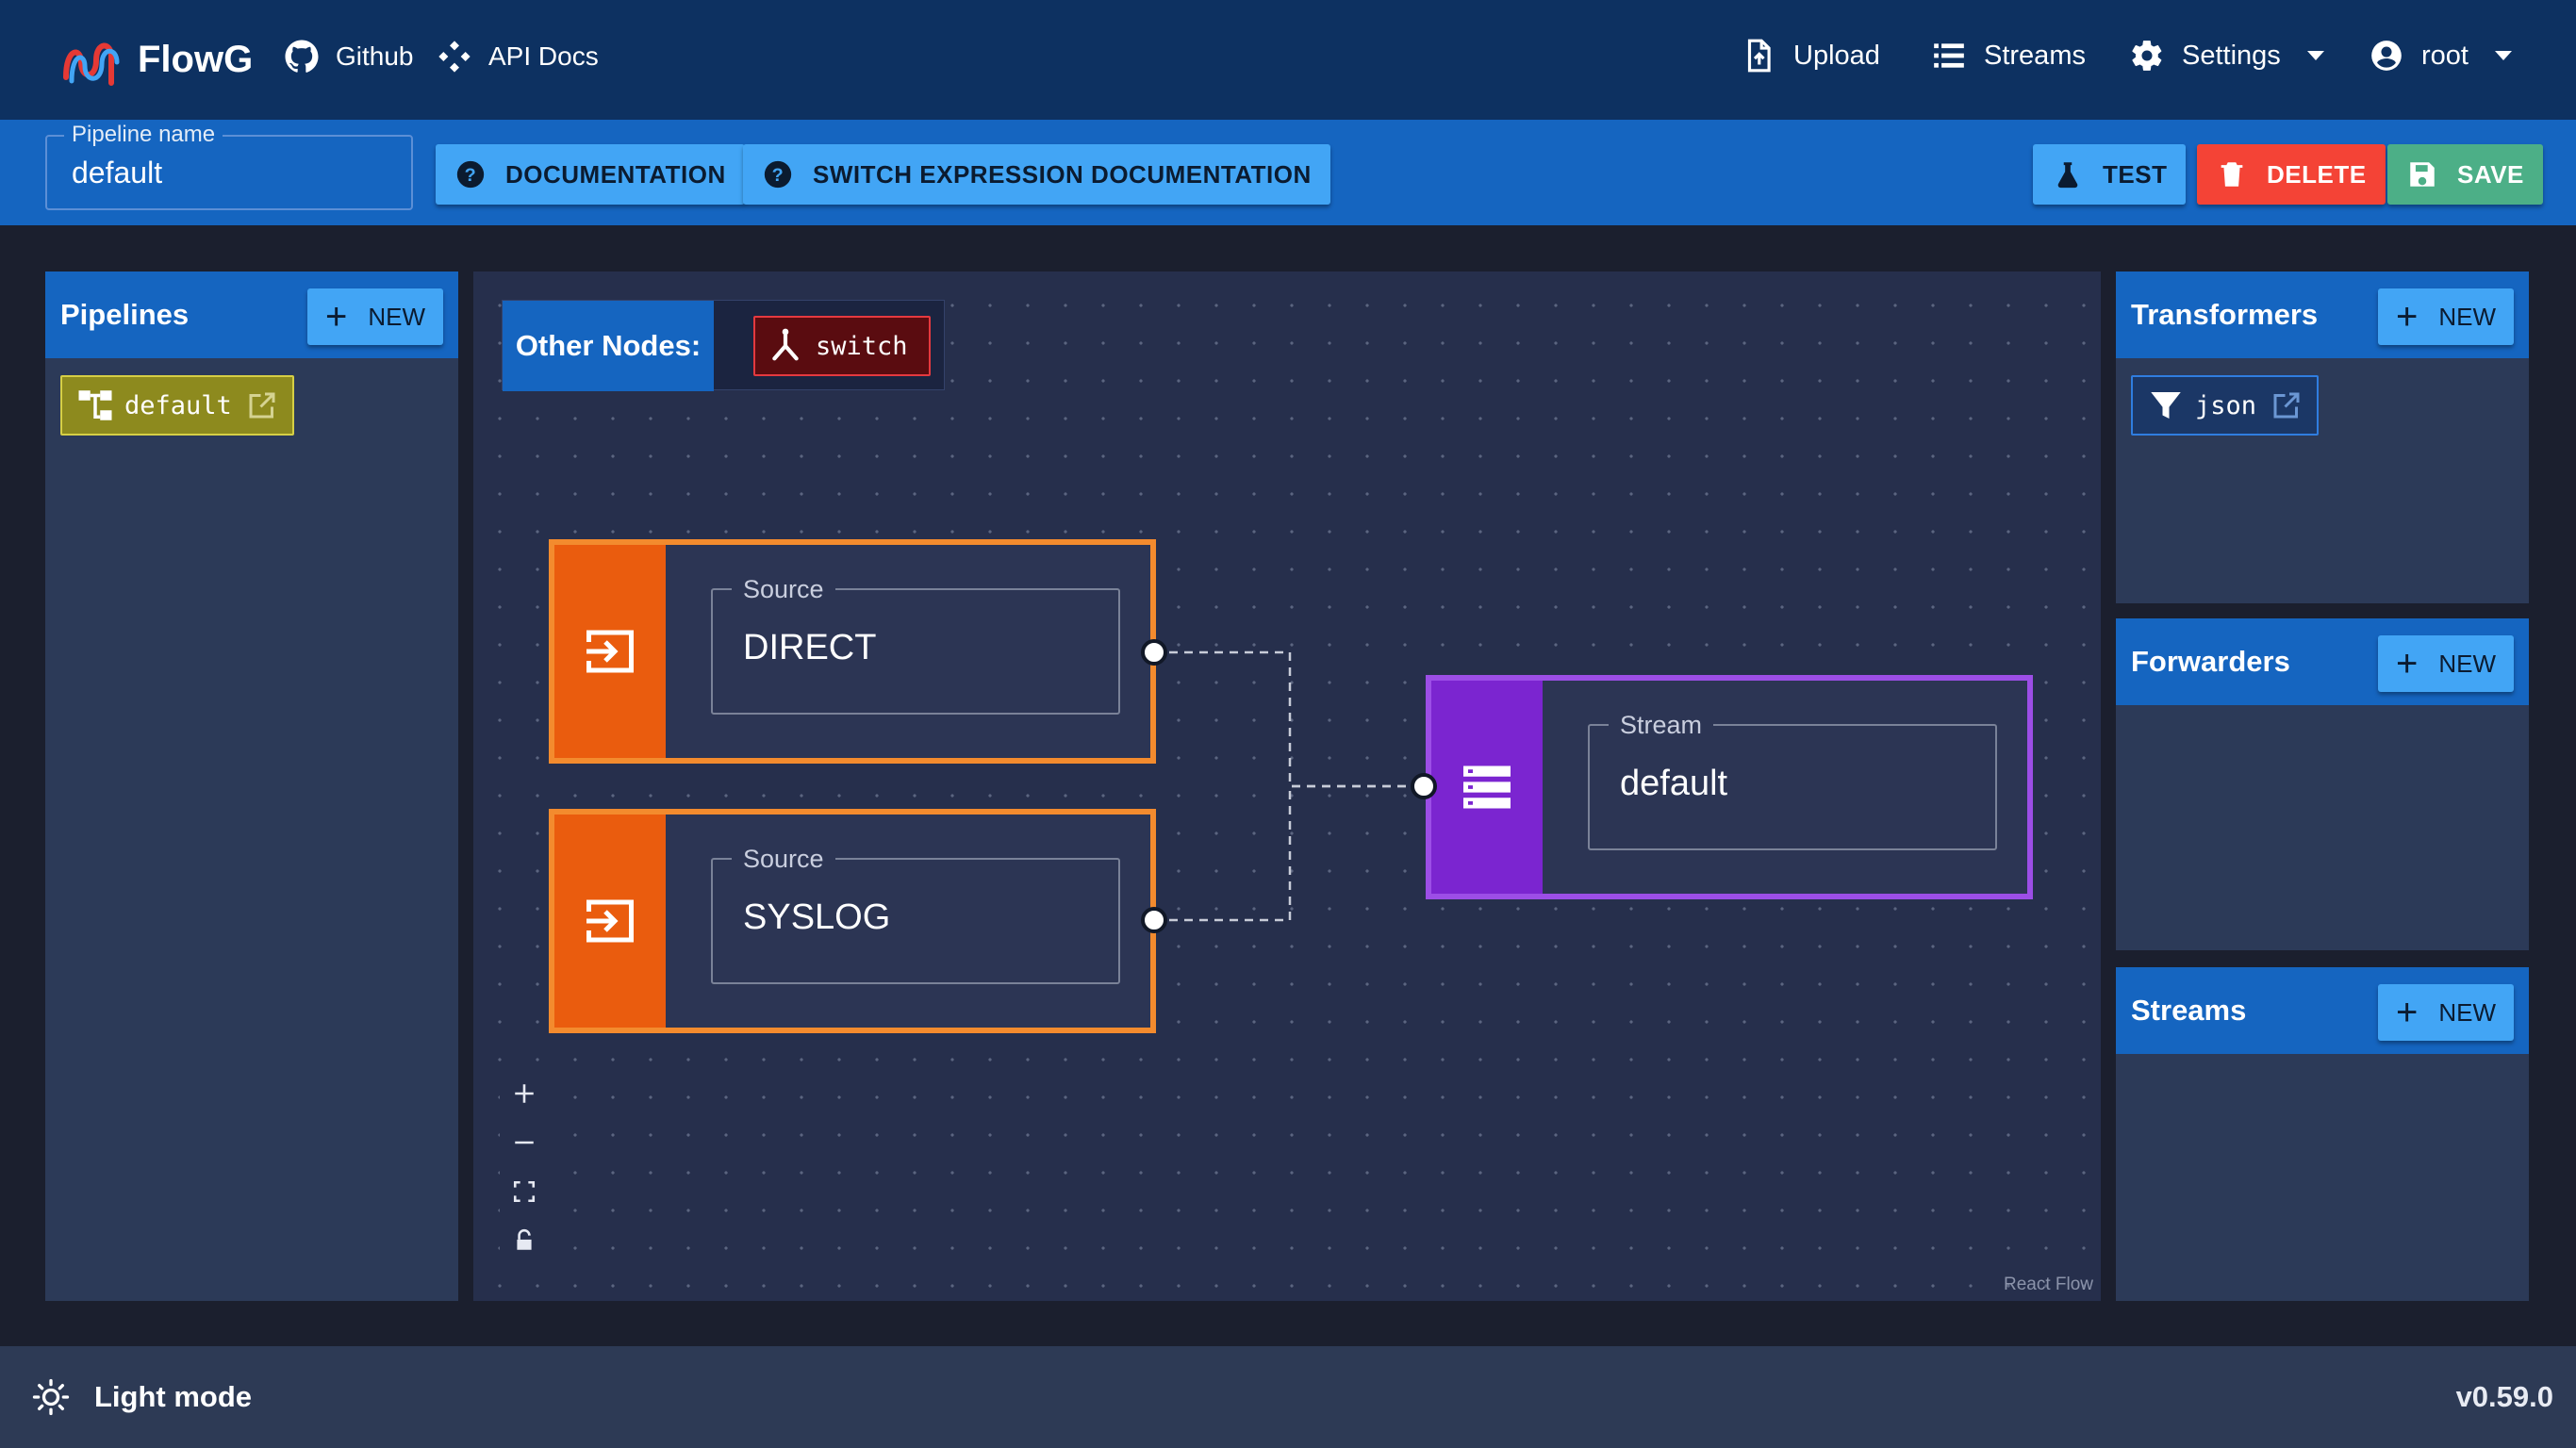 This screenshot has width=2576, height=1448. Describe the element at coordinates (610, 651) in the screenshot. I see `source-node-band` at that location.